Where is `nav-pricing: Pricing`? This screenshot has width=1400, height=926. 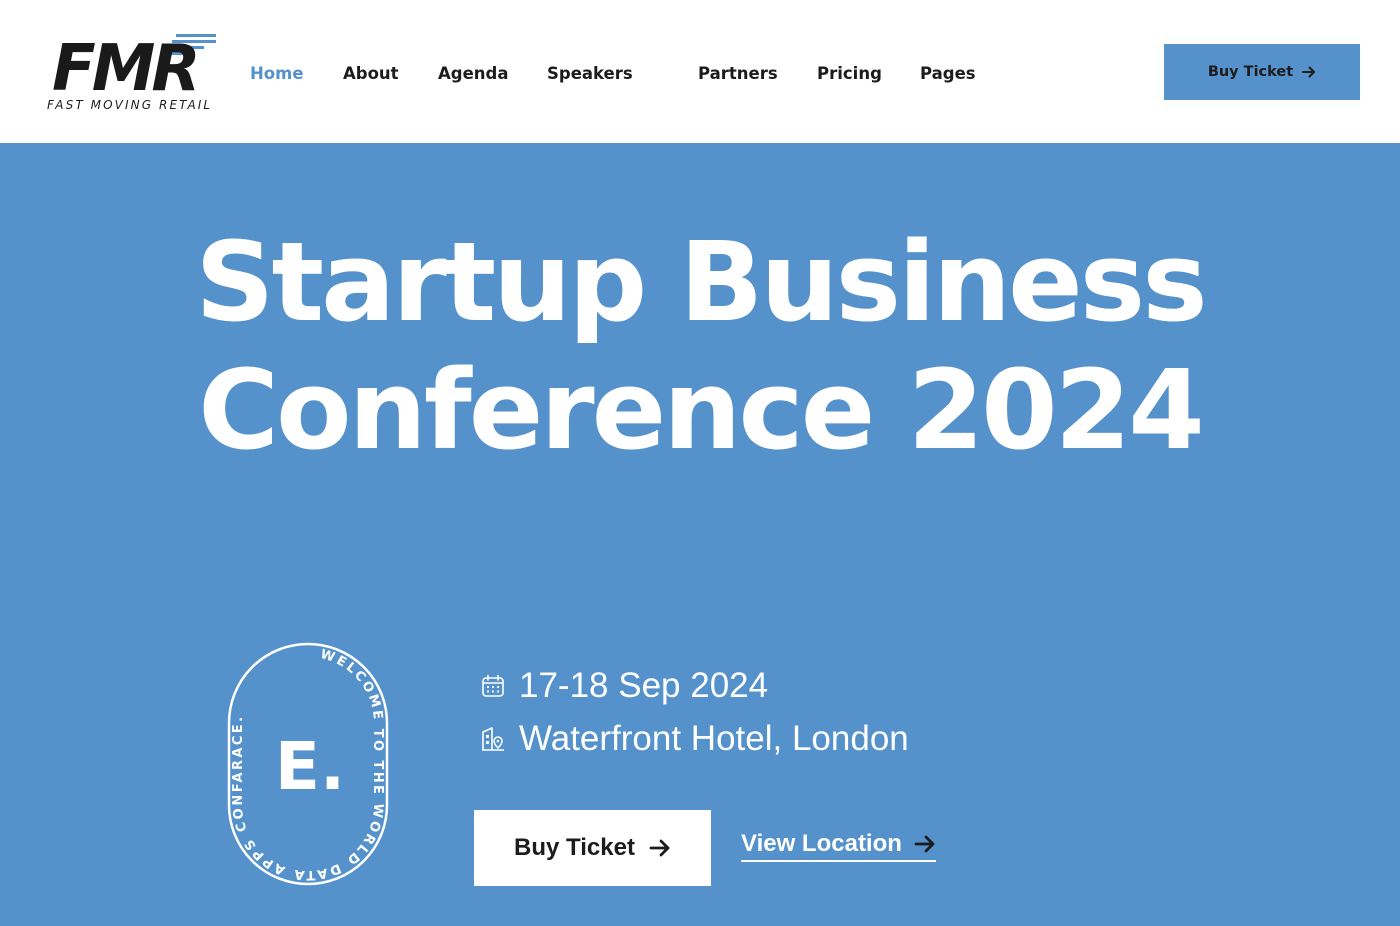
nav-pricing: Pricing is located at coordinates (849, 73).